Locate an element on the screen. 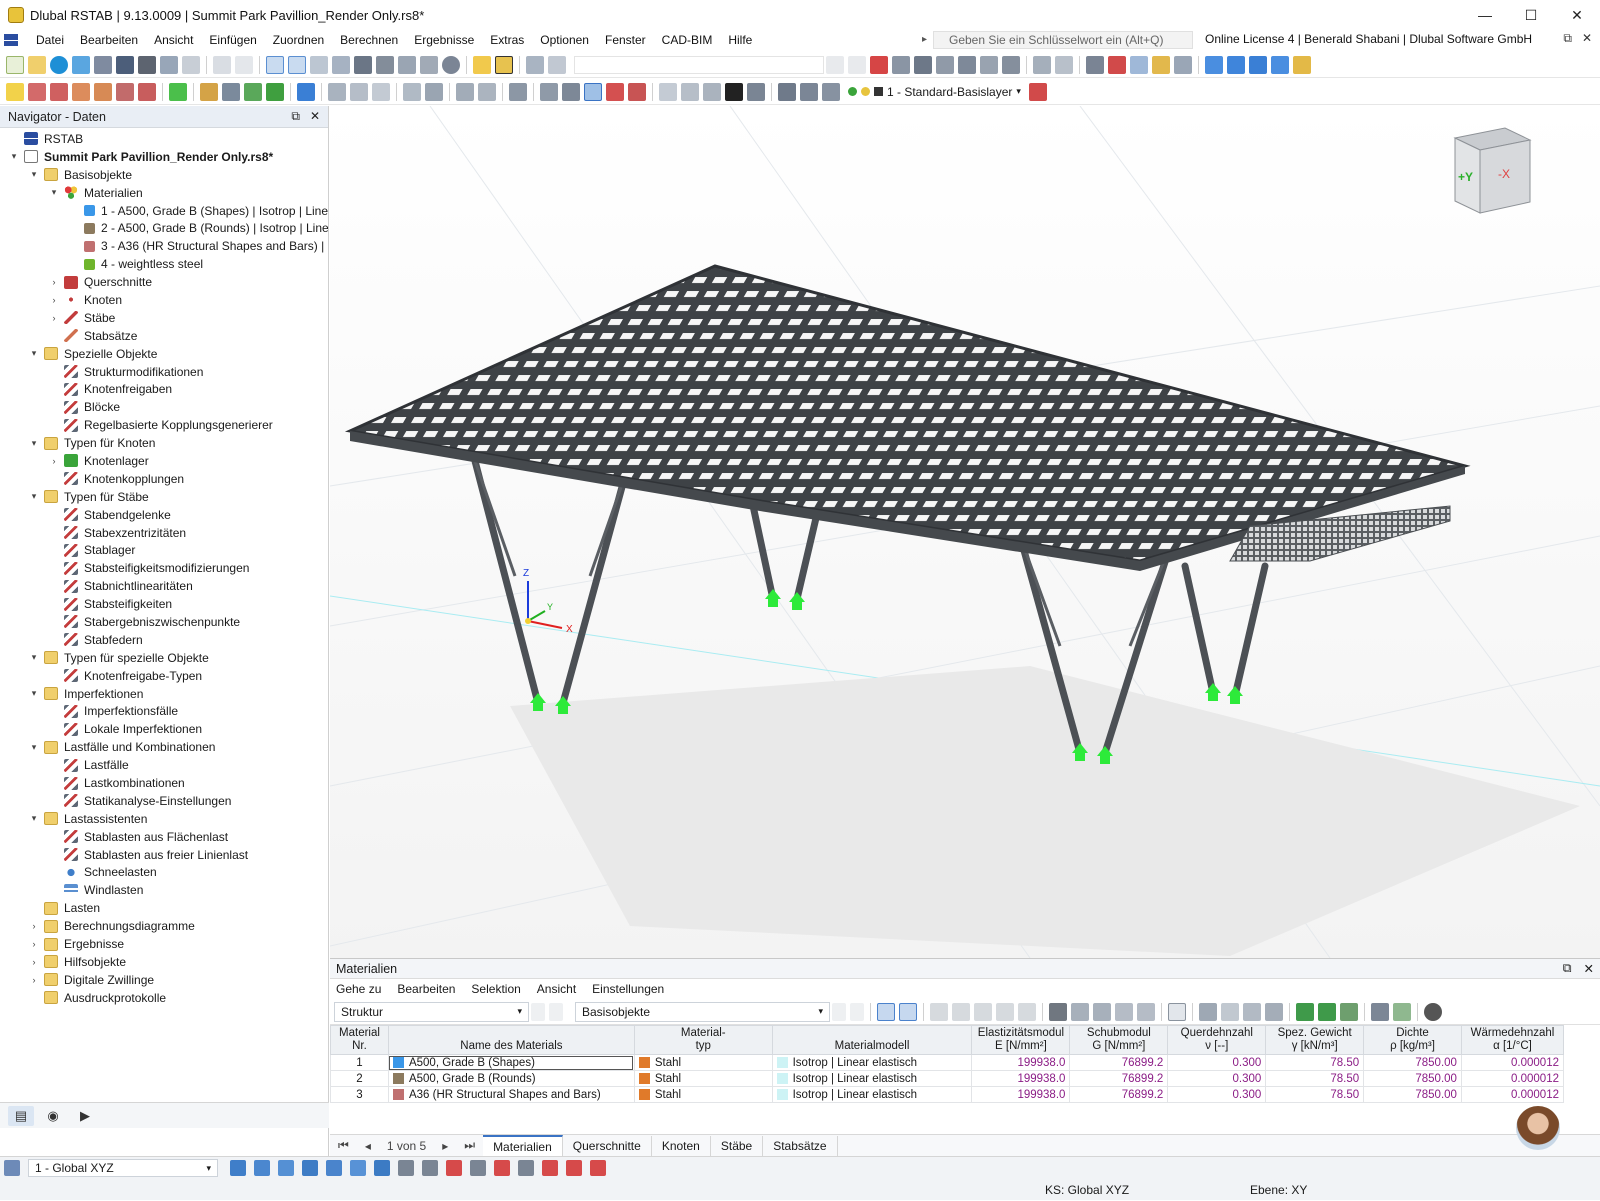 The width and height of the screenshot is (1600, 1201). menu-datei: Datei is located at coordinates (50, 40).